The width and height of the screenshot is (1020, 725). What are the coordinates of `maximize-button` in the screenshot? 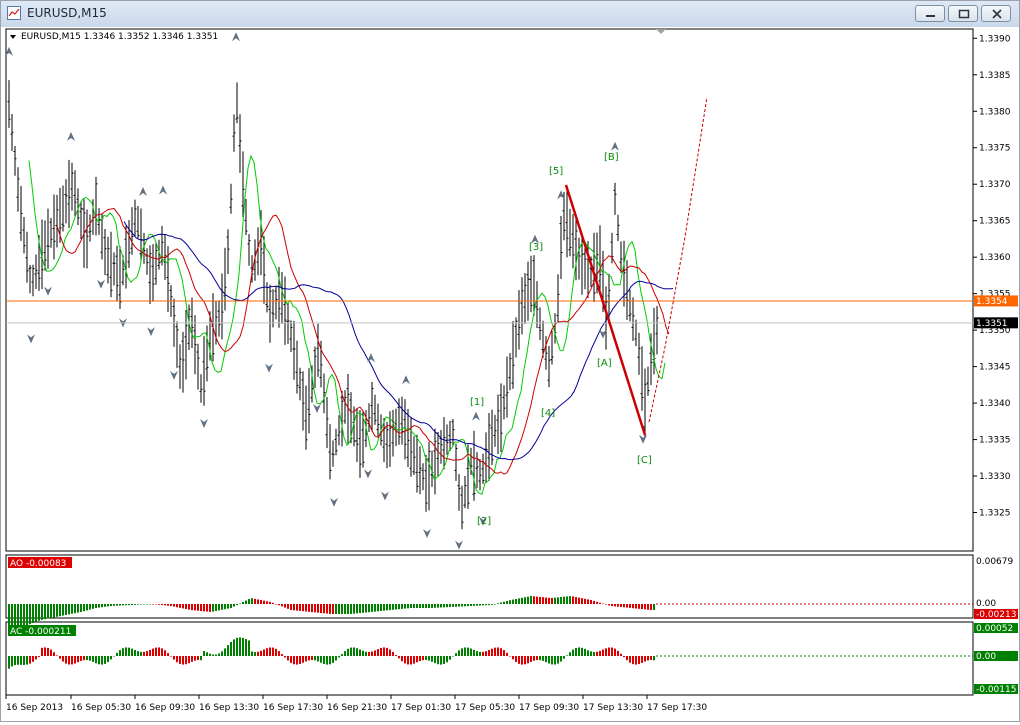 It's located at (963, 13).